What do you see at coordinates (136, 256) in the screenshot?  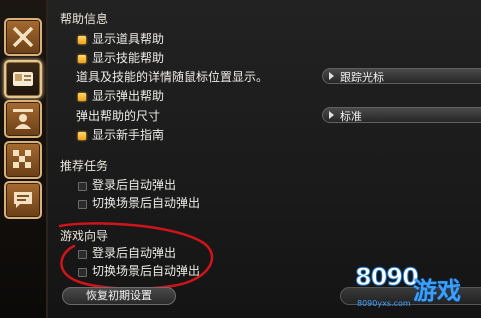 I see `annotation-ring` at bounding box center [136, 256].